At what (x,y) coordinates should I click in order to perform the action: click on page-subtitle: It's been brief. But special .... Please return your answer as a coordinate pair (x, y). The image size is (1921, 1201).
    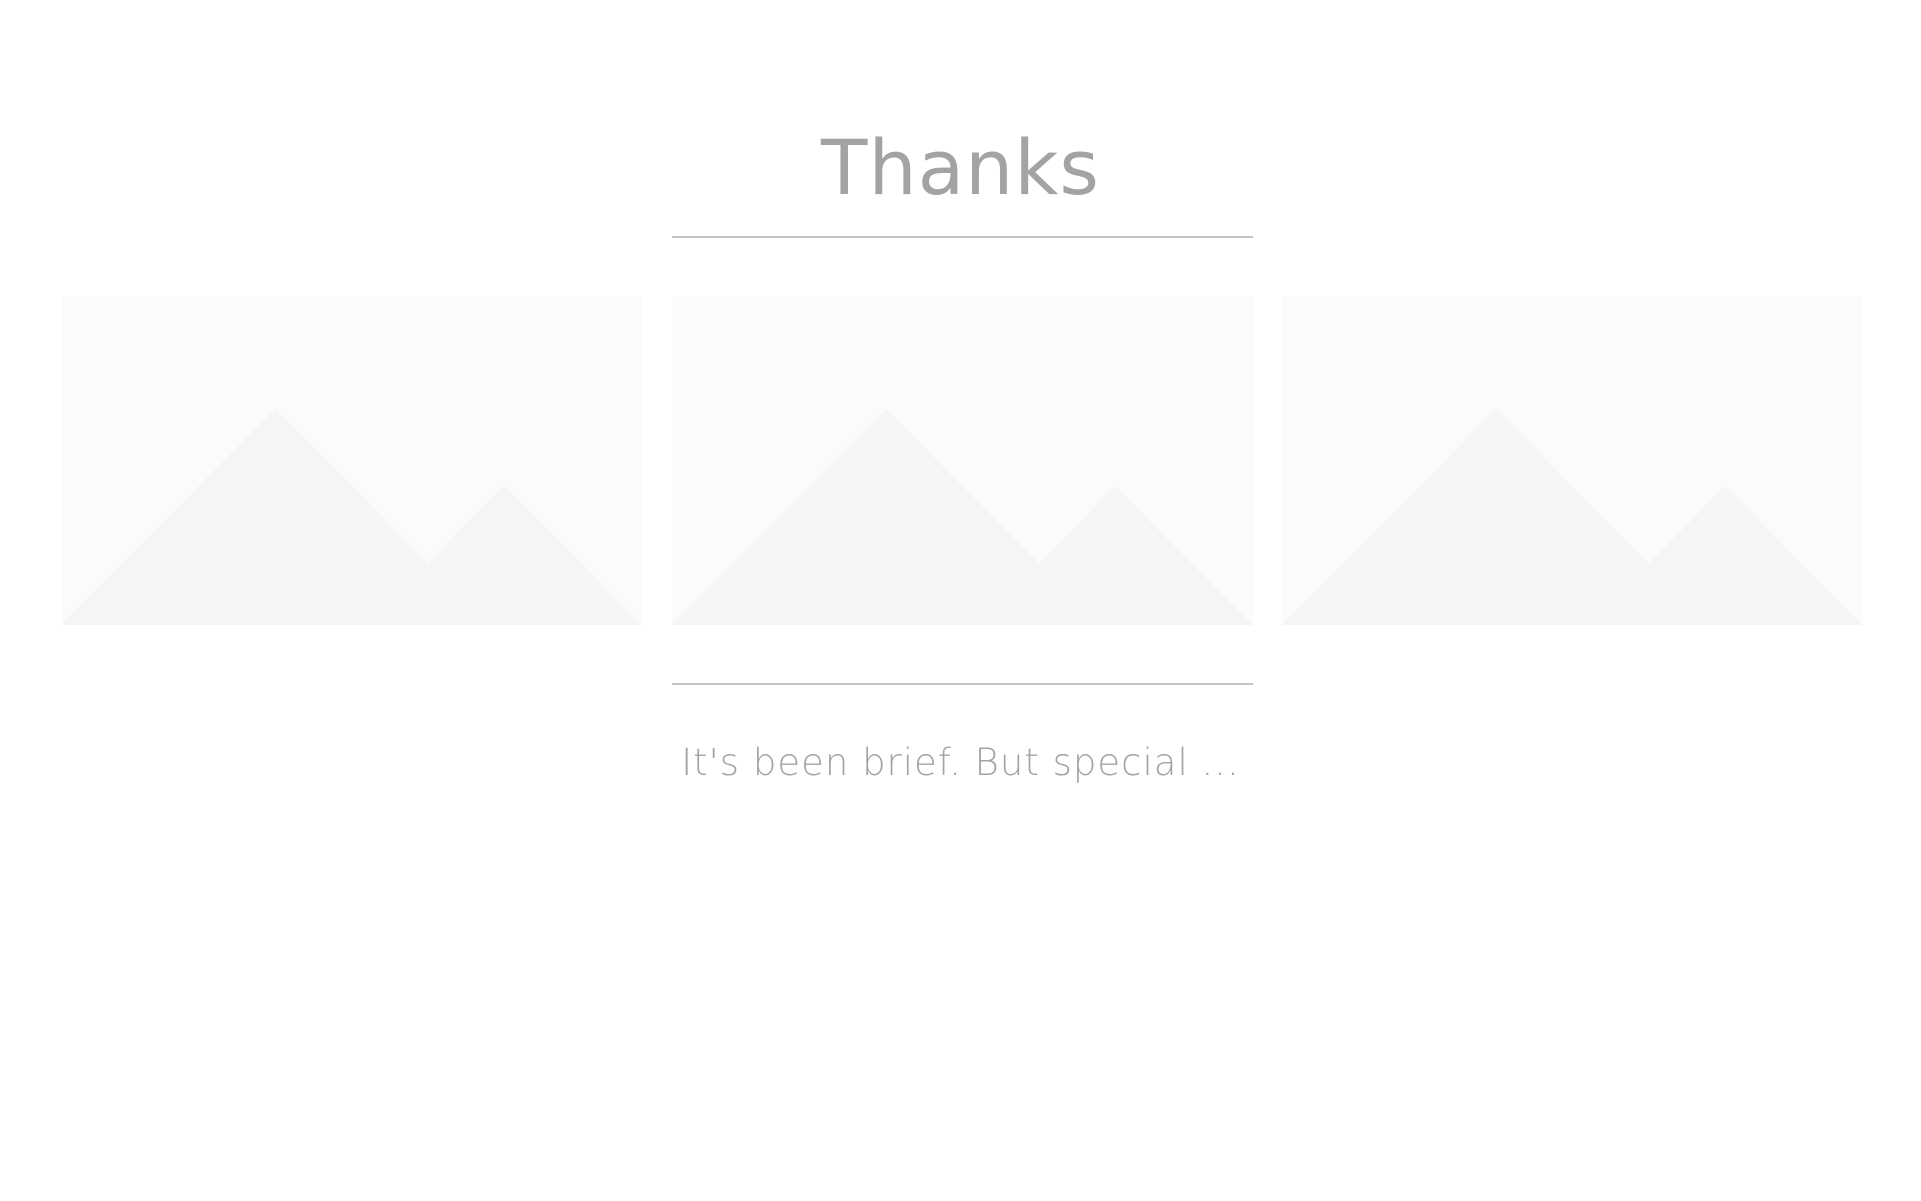
    Looking at the image, I should click on (960, 762).